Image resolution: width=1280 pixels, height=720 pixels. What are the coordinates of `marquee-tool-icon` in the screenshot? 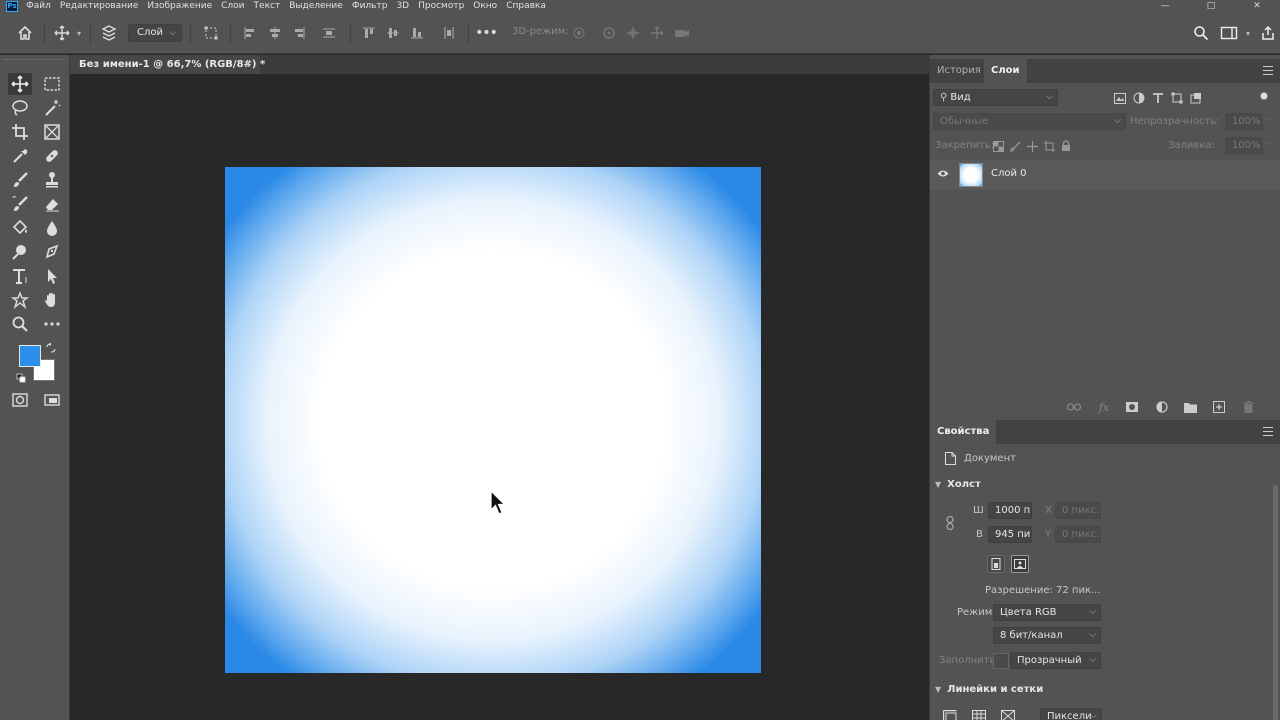 It's located at (52, 84).